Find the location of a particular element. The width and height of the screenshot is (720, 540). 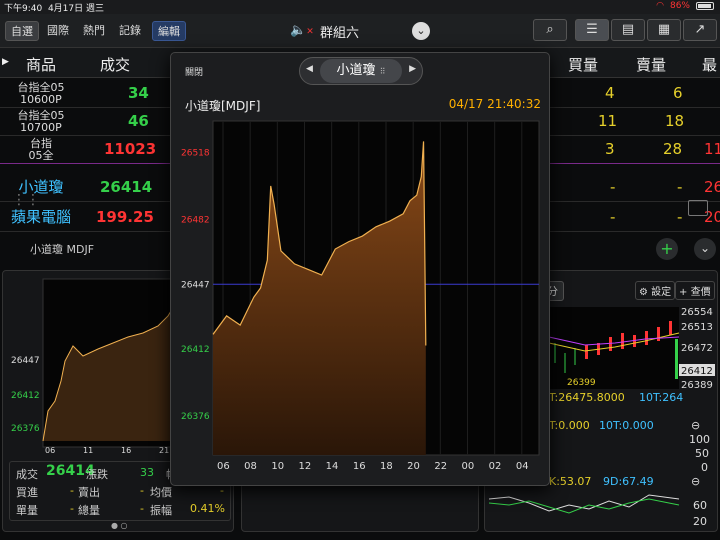

x-tick-label: 22 is located at coordinates (440, 466).